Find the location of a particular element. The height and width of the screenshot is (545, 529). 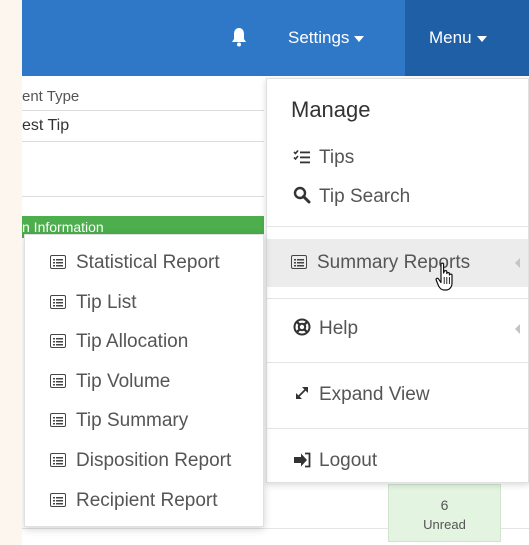

menu-item-label: Tips is located at coordinates (337, 157).